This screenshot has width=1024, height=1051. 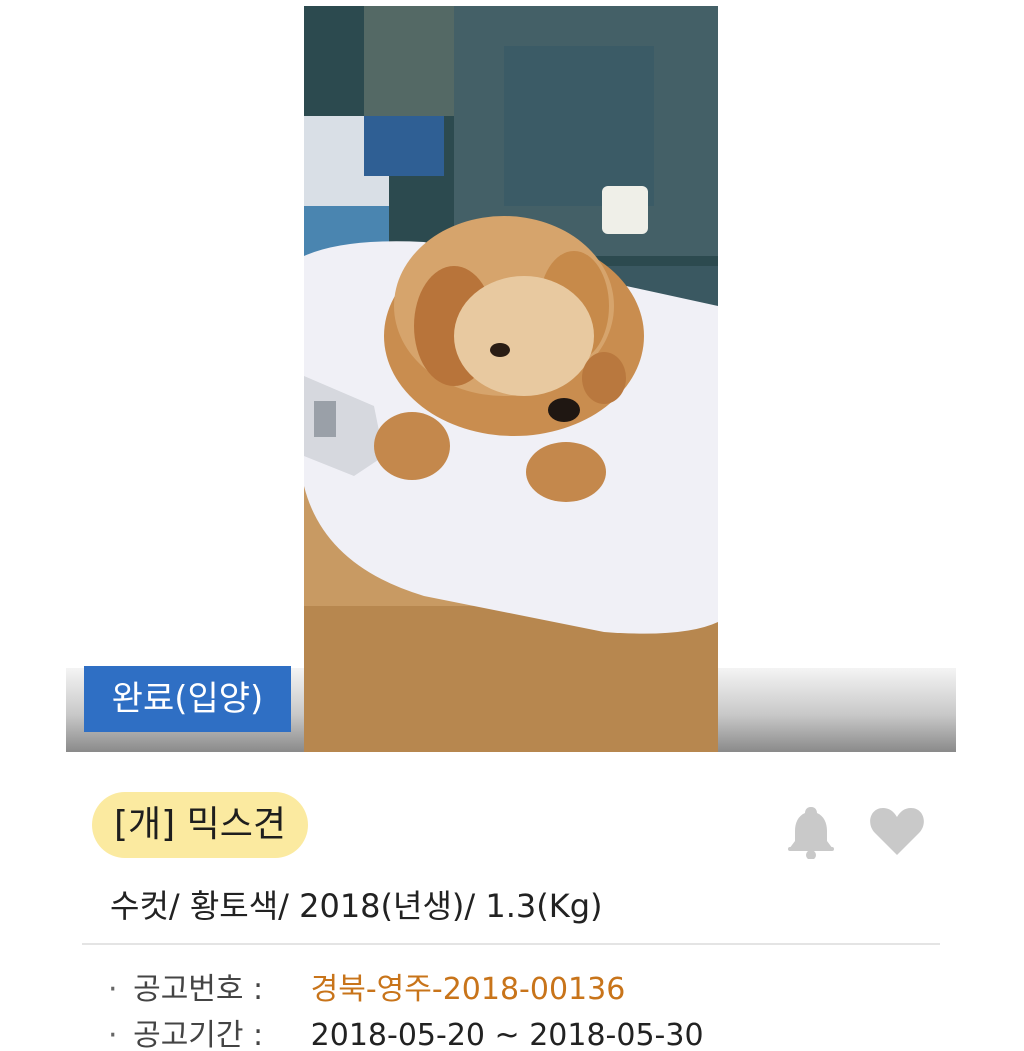 I want to click on notice-period-value: 2018-05-20 ~ 2018-05-30, so click(x=507, y=1034).